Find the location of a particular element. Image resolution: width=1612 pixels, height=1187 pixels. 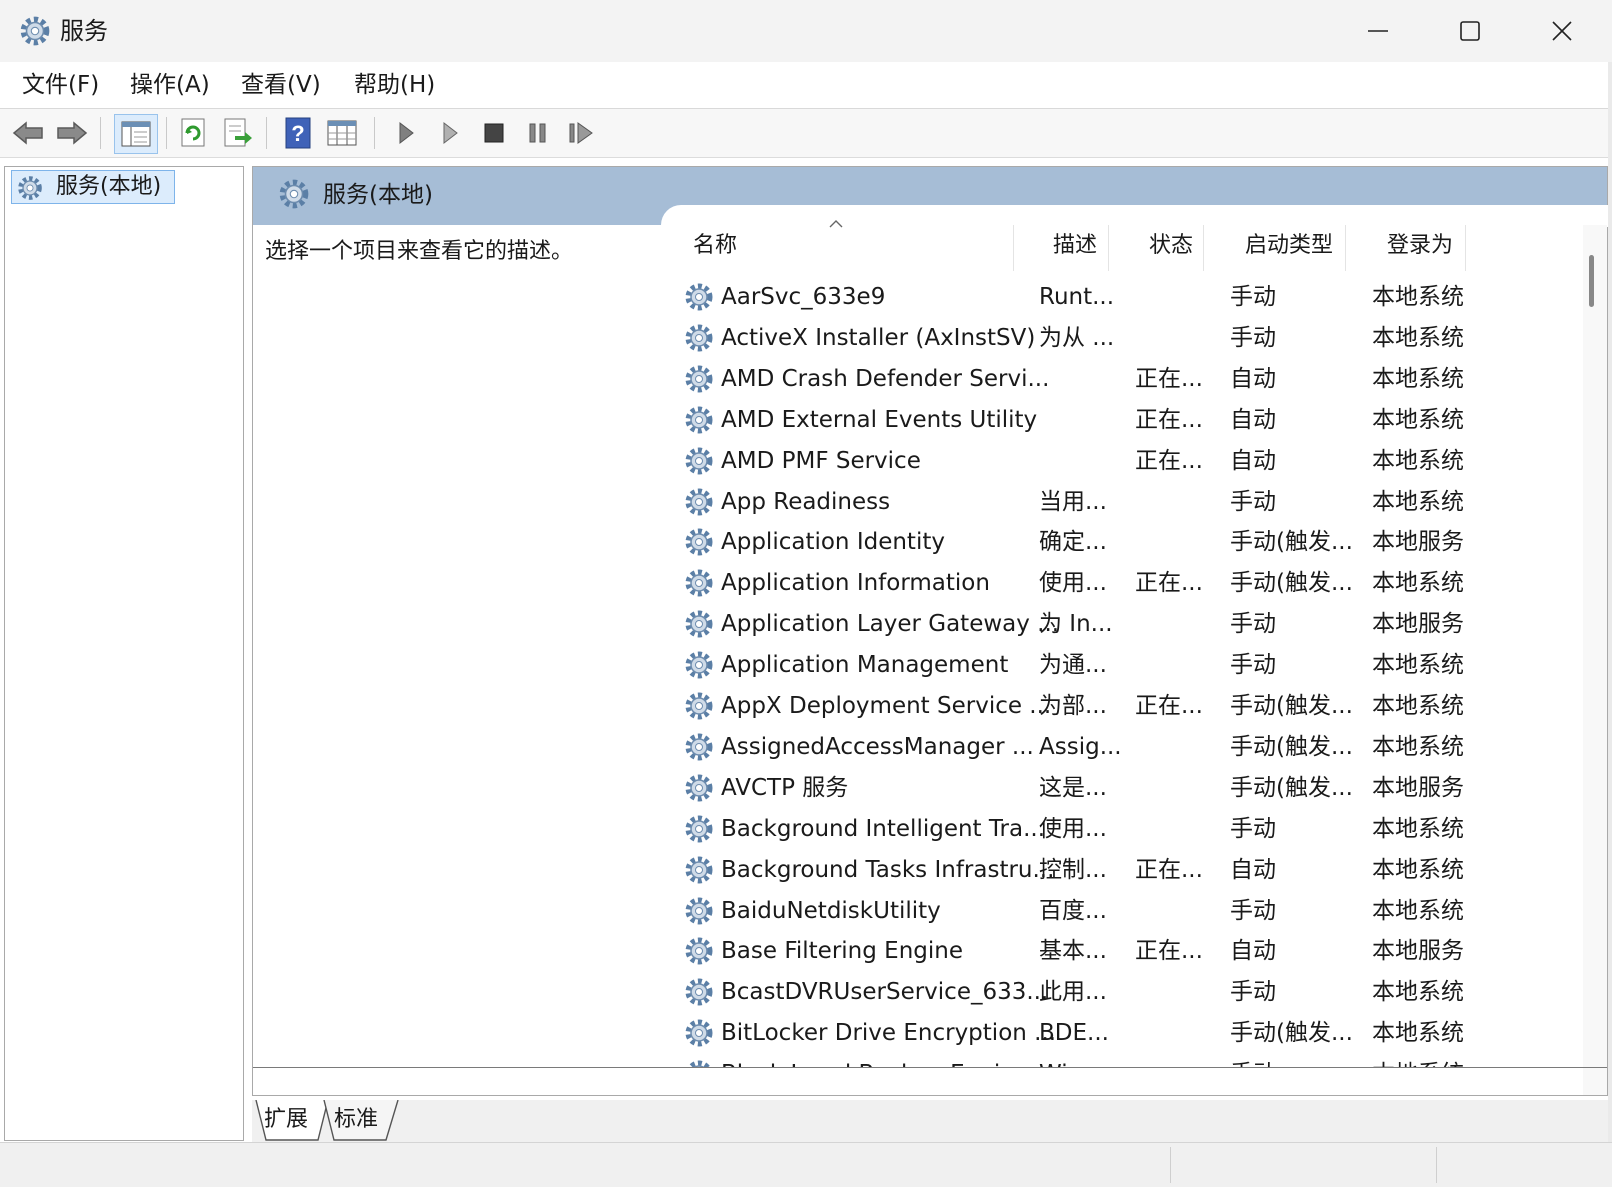

table-row: Application Management 为通... 手动 本地系统 is located at coordinates (1123, 666).